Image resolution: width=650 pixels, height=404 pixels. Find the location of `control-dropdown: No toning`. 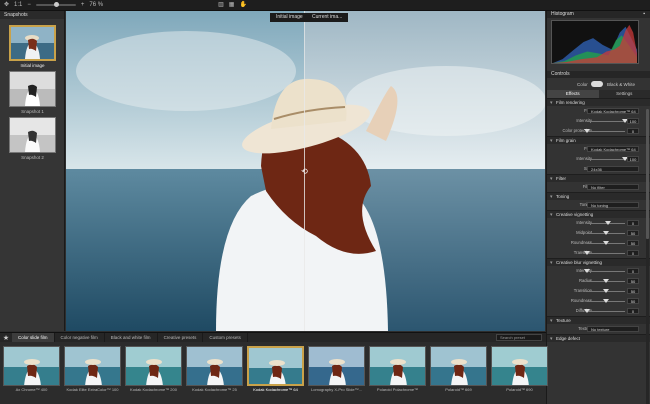

control-dropdown: No toning is located at coordinates (613, 205).